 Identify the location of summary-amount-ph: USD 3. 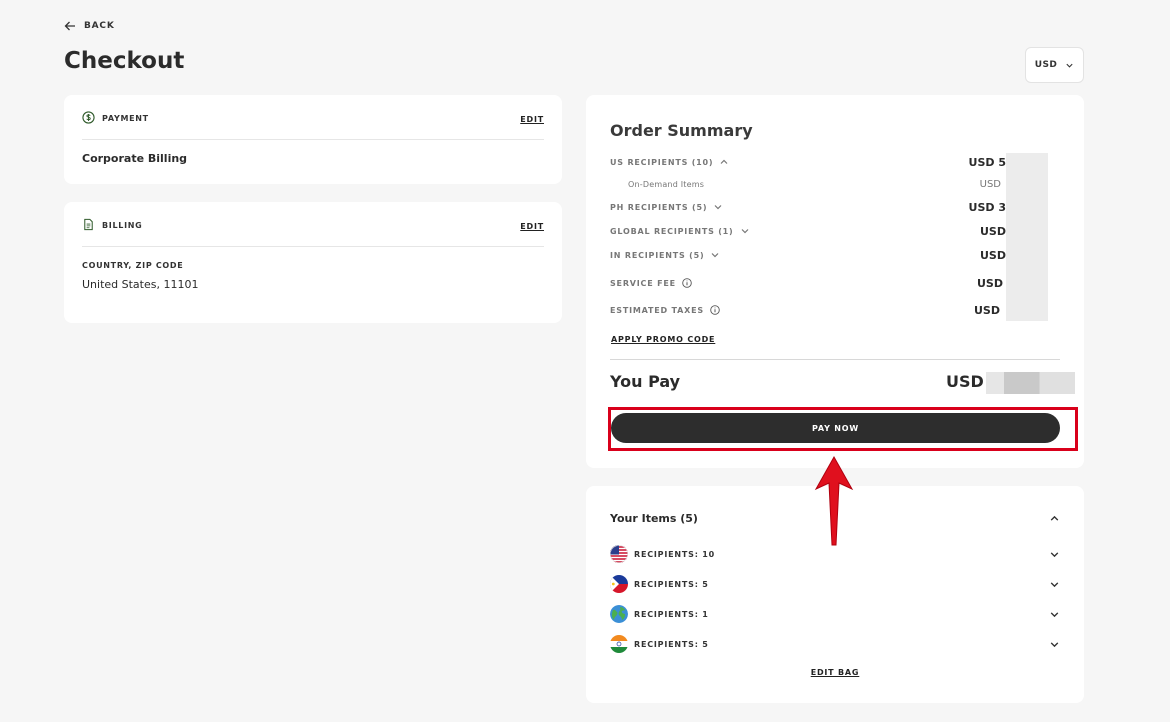
(987, 207).